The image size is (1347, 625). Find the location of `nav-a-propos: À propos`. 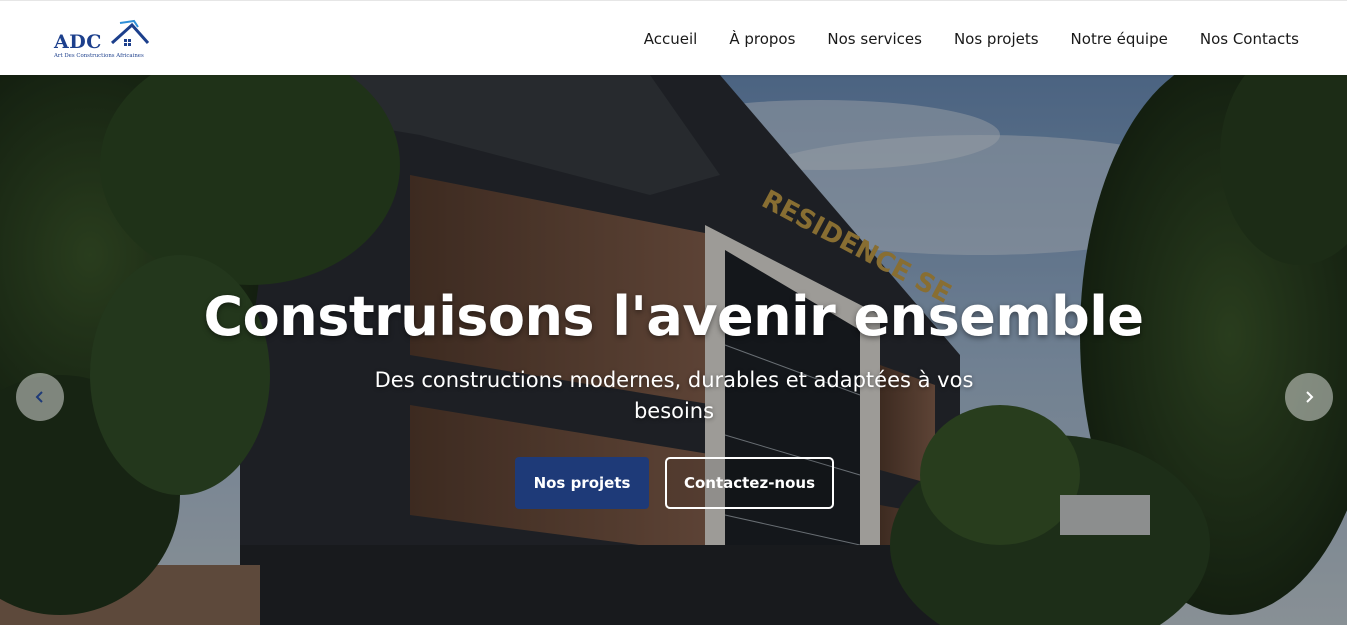

nav-a-propos: À propos is located at coordinates (762, 39).